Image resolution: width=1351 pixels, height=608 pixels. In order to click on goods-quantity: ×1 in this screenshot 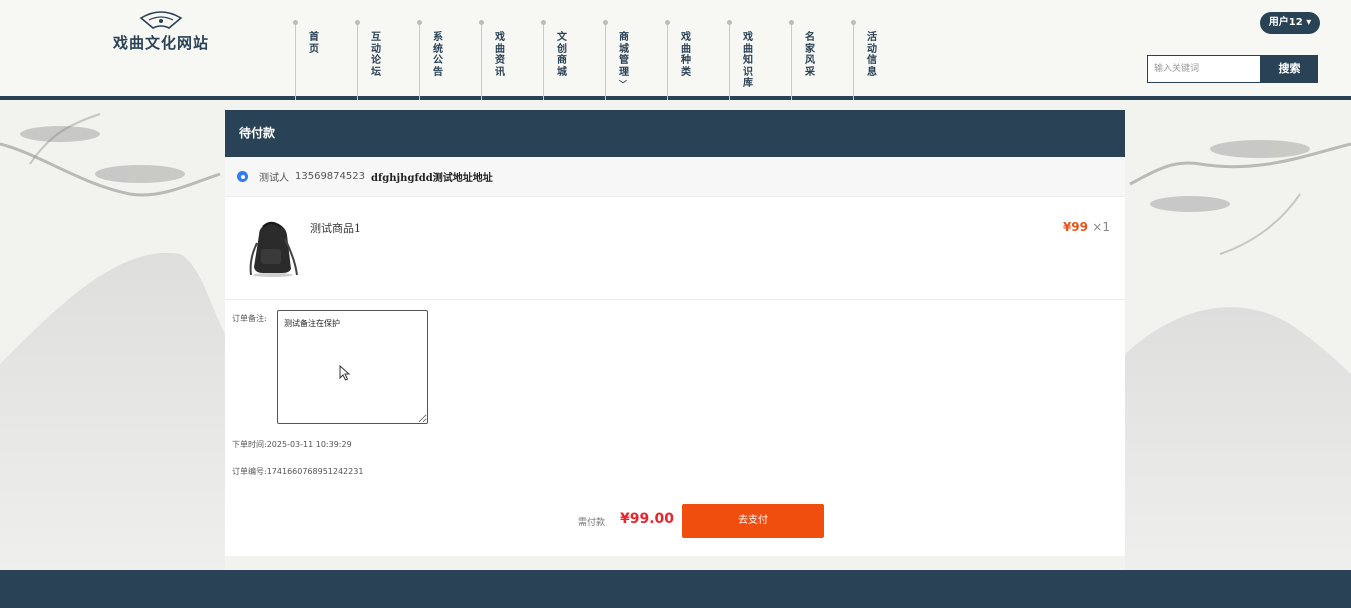, I will do `click(1101, 227)`.